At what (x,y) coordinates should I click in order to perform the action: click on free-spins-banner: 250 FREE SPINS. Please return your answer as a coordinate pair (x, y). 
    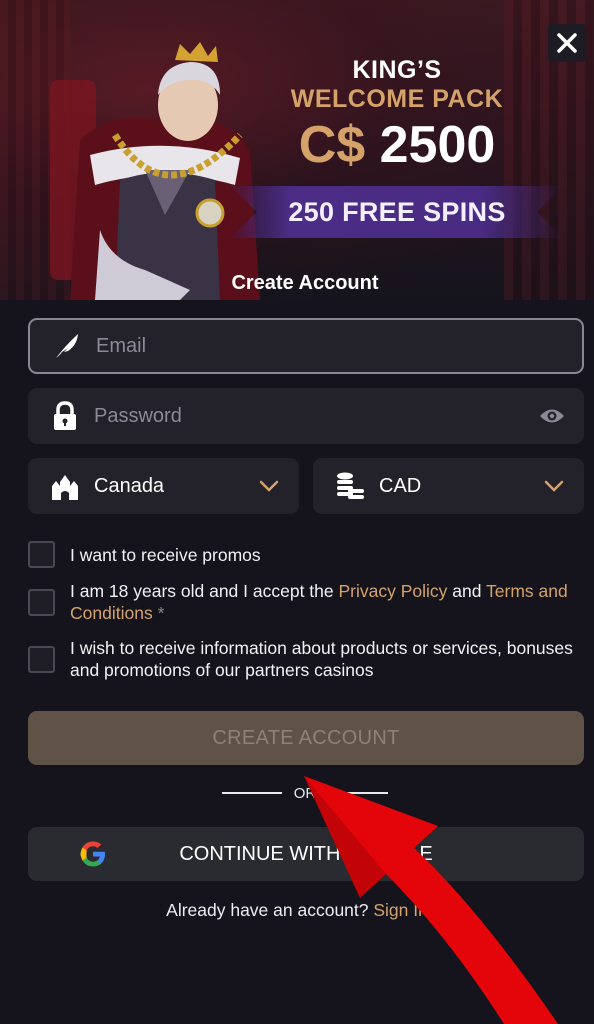
    Looking at the image, I should click on (397, 212).